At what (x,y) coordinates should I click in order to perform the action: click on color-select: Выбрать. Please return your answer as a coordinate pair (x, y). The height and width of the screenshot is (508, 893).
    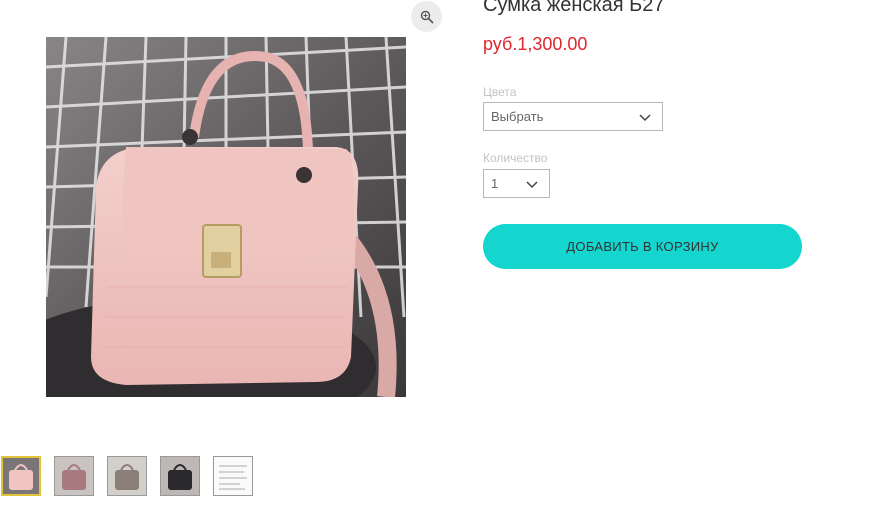
    Looking at the image, I should click on (573, 116).